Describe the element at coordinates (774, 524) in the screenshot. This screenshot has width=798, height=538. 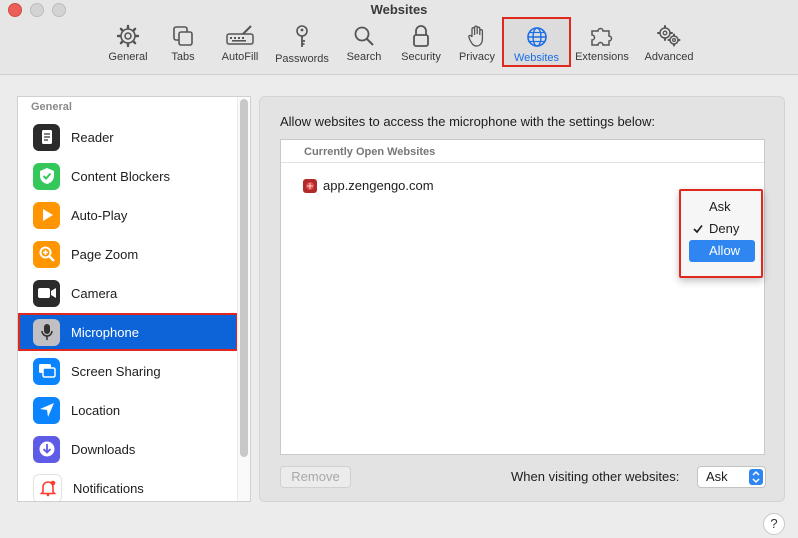
I see `help-button: ?` at that location.